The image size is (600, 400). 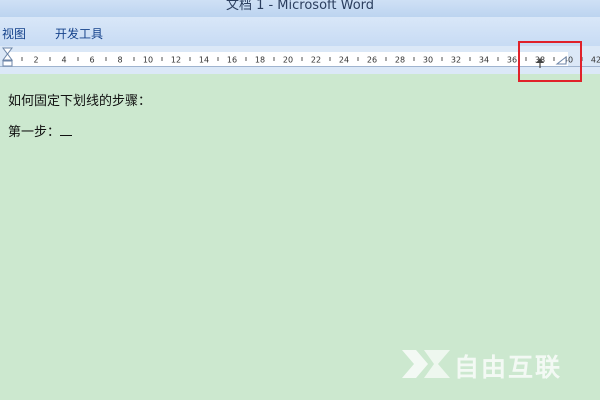 I want to click on title-bar: 文档 1 - Microsoft Word, so click(x=300, y=8).